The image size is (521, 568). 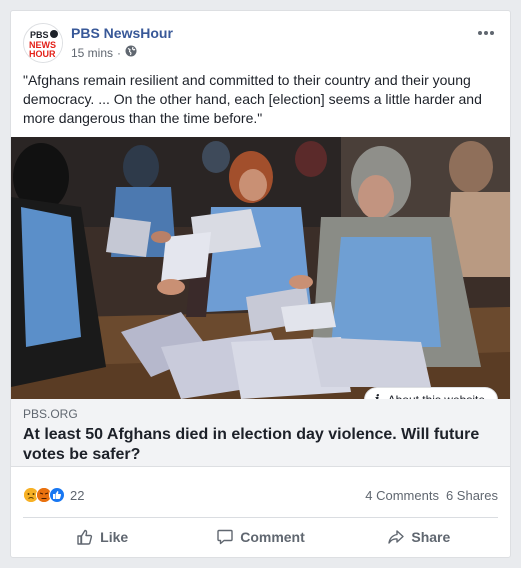 I want to click on post-timestamp: 15 mins, so click(x=92, y=53).